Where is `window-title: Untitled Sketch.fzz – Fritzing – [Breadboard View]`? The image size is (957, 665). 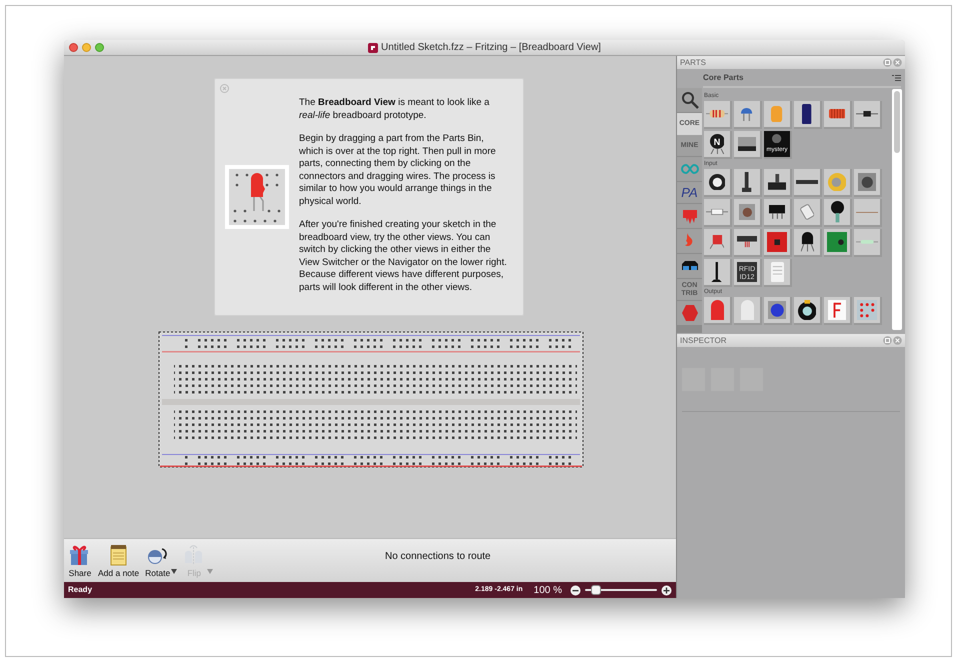
window-title: Untitled Sketch.fzz – Fritzing – [Breadboard View] is located at coordinates (491, 48).